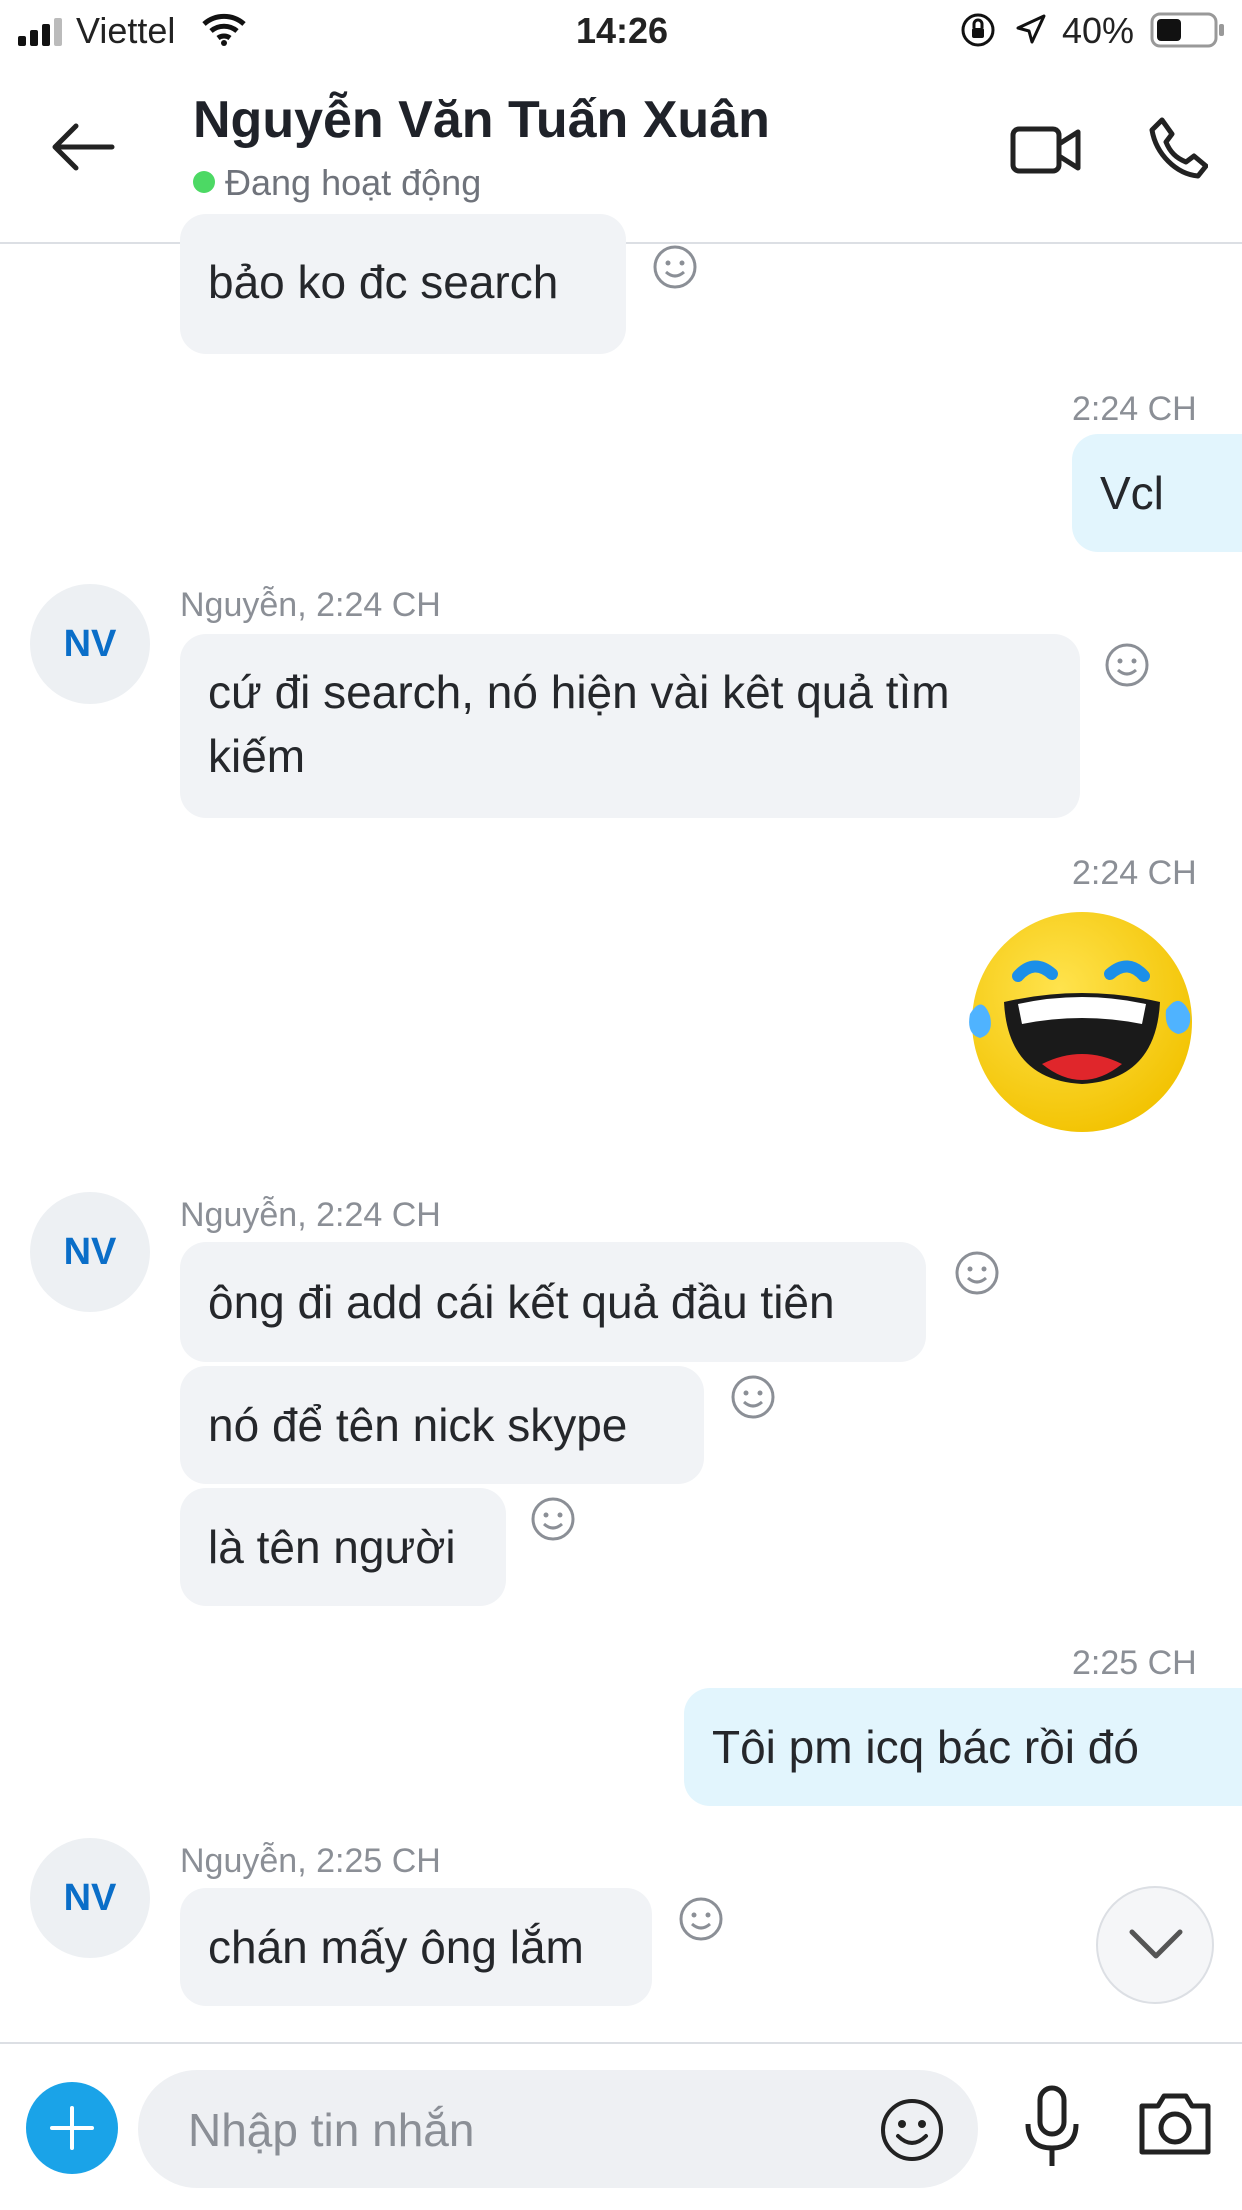 Image resolution: width=1242 pixels, height=2210 pixels. Describe the element at coordinates (1134, 1663) in the screenshot. I see `message-timestamp: 2:25 CH` at that location.